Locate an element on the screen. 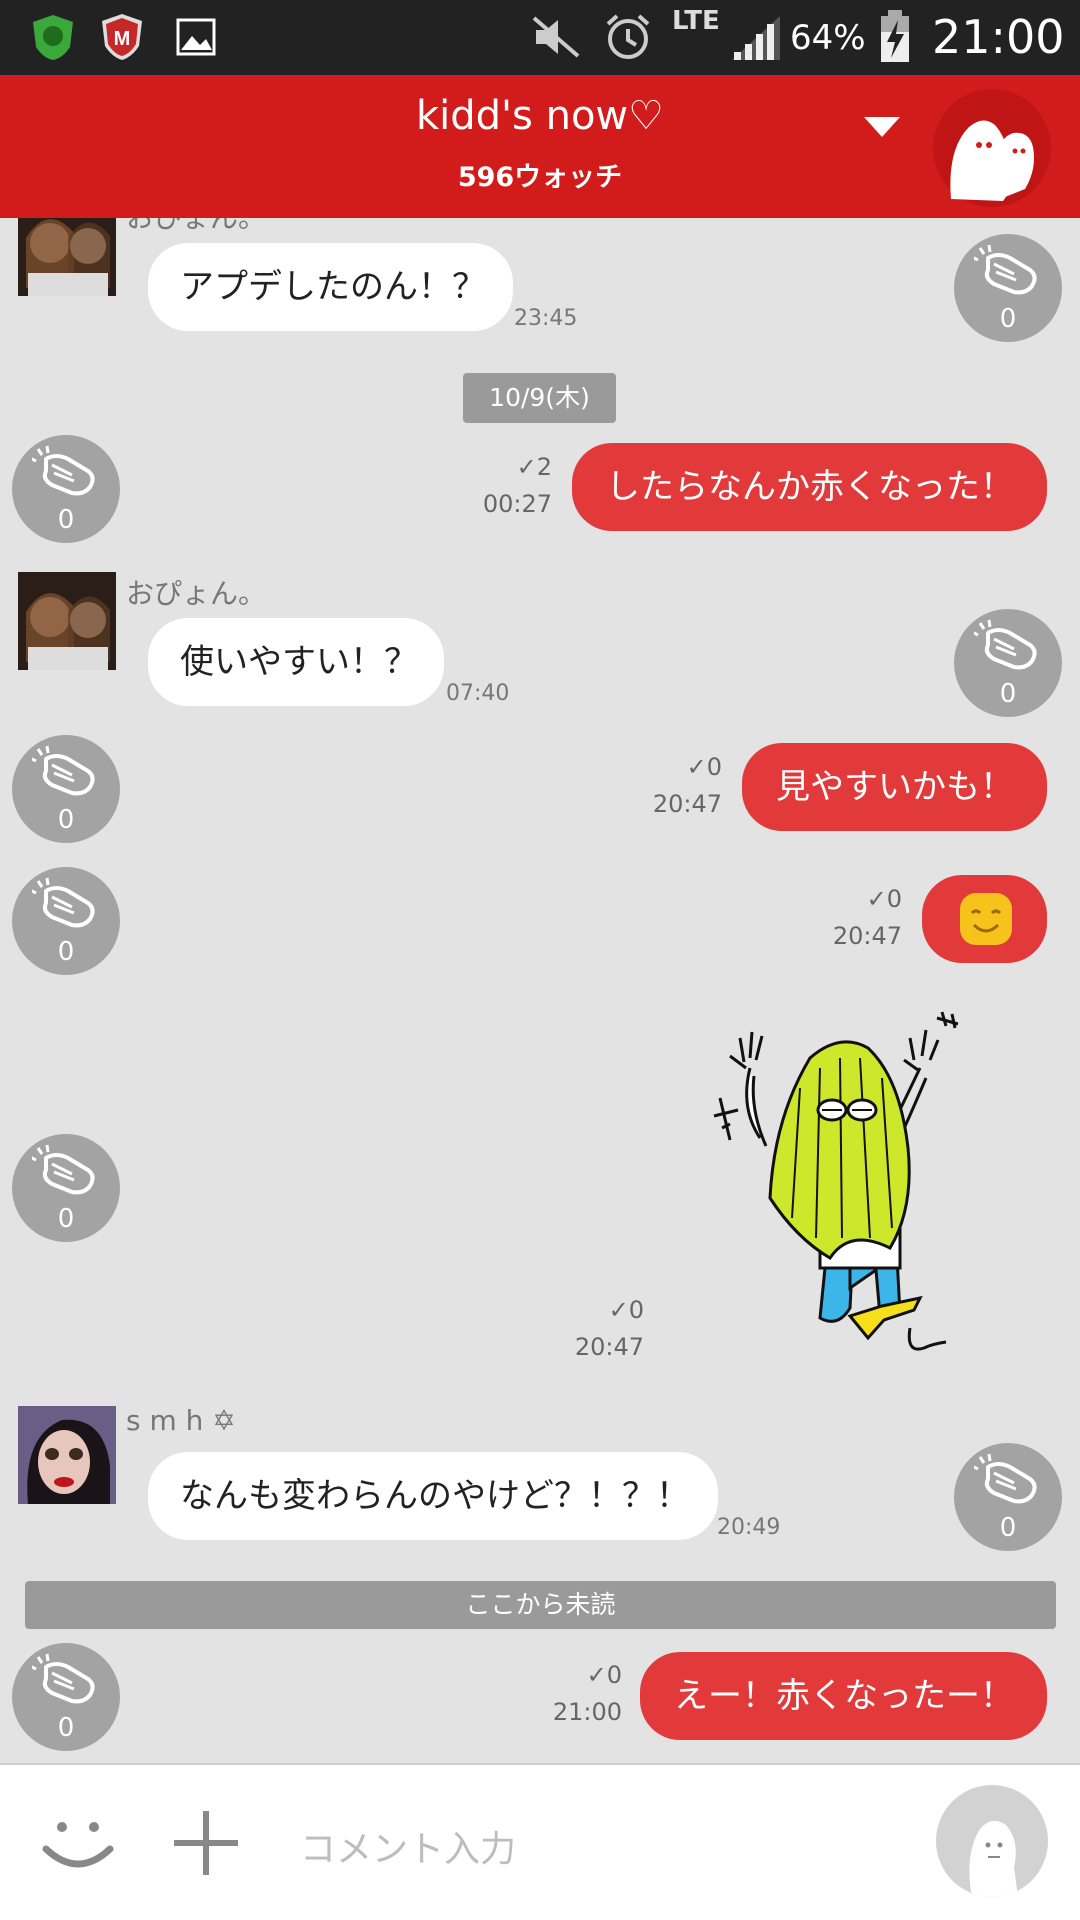  signal-icon is located at coordinates (756, 38).